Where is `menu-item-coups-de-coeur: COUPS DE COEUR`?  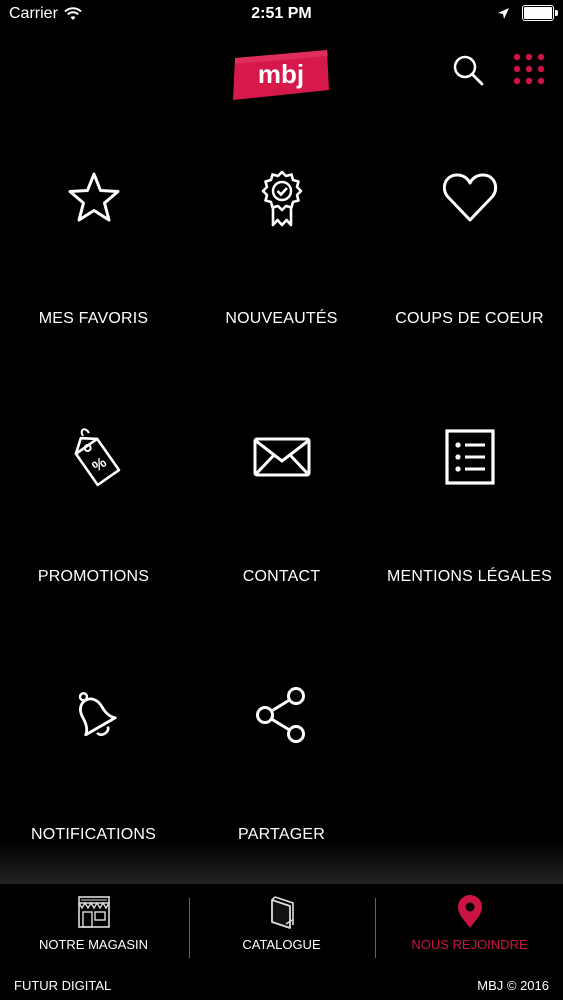 menu-item-coups-de-coeur: COUPS DE COEUR is located at coordinates (469, 259).